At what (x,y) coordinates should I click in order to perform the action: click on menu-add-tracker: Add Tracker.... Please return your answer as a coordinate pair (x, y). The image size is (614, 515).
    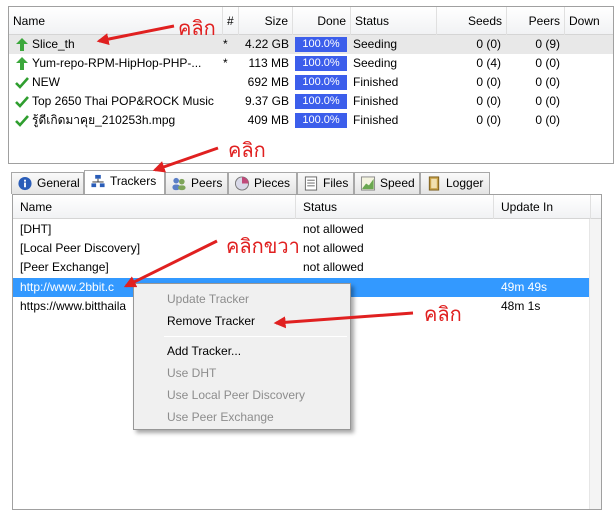
    Looking at the image, I should click on (242, 351).